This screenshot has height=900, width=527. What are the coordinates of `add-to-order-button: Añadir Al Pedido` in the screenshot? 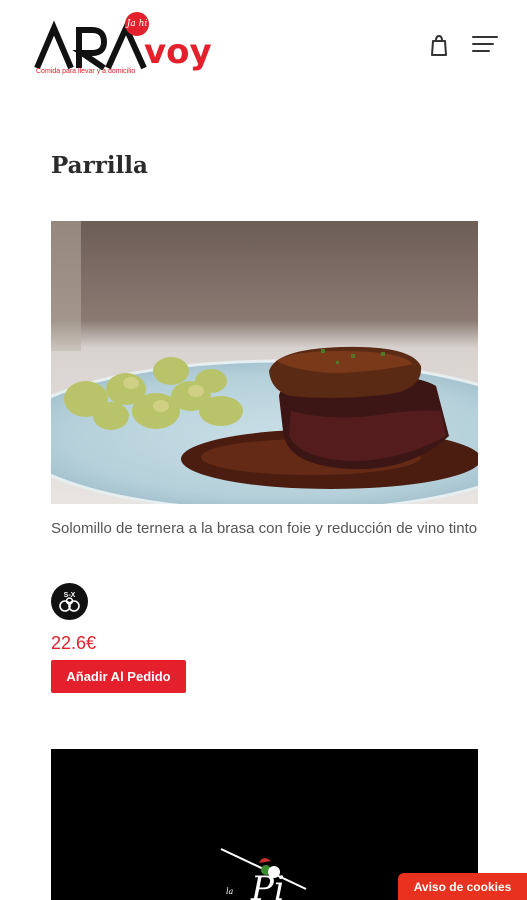 It's located at (118, 676).